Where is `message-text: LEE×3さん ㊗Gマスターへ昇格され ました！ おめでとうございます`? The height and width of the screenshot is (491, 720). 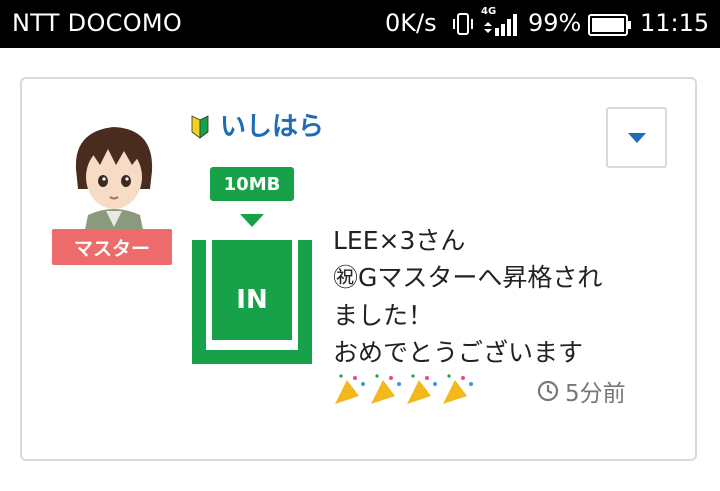
message-text: LEE×3さん ㊗Gマスターへ昇格され ました！ おめでとうございます is located at coordinates (468, 296).